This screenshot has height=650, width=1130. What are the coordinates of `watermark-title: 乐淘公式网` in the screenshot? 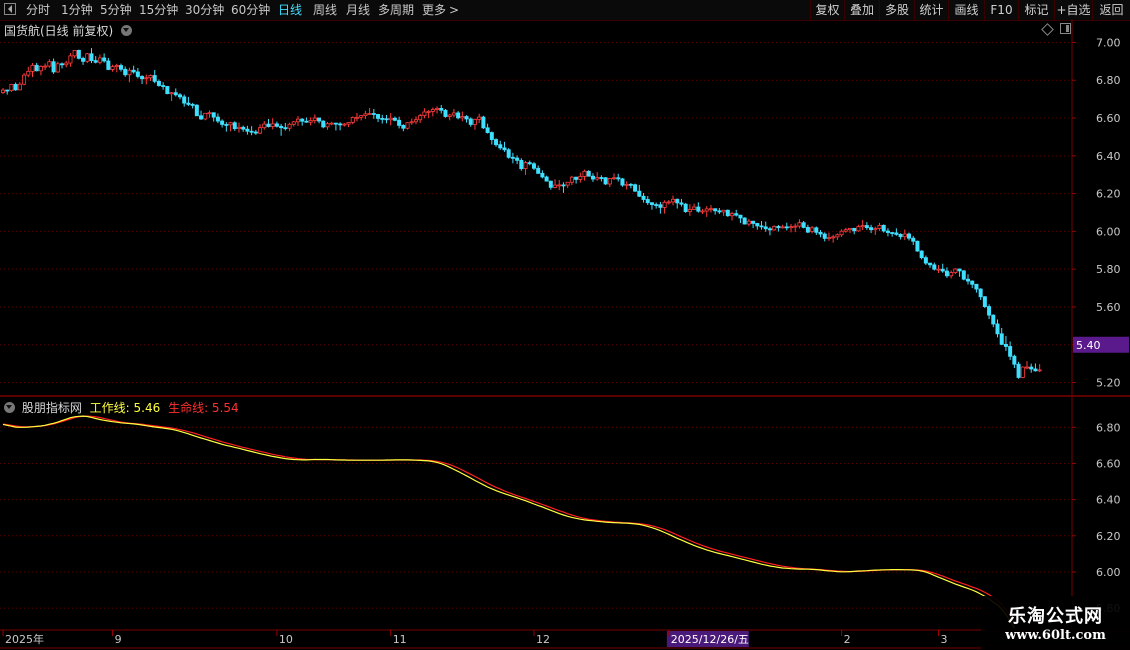 It's located at (1055, 616).